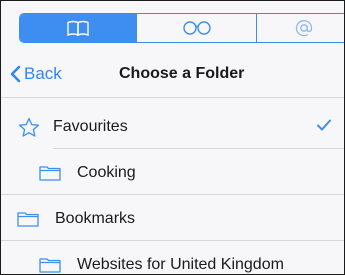 This screenshot has width=345, height=275. Describe the element at coordinates (180, 264) in the screenshot. I see `folder-label: Websites for United Kingdom` at that location.